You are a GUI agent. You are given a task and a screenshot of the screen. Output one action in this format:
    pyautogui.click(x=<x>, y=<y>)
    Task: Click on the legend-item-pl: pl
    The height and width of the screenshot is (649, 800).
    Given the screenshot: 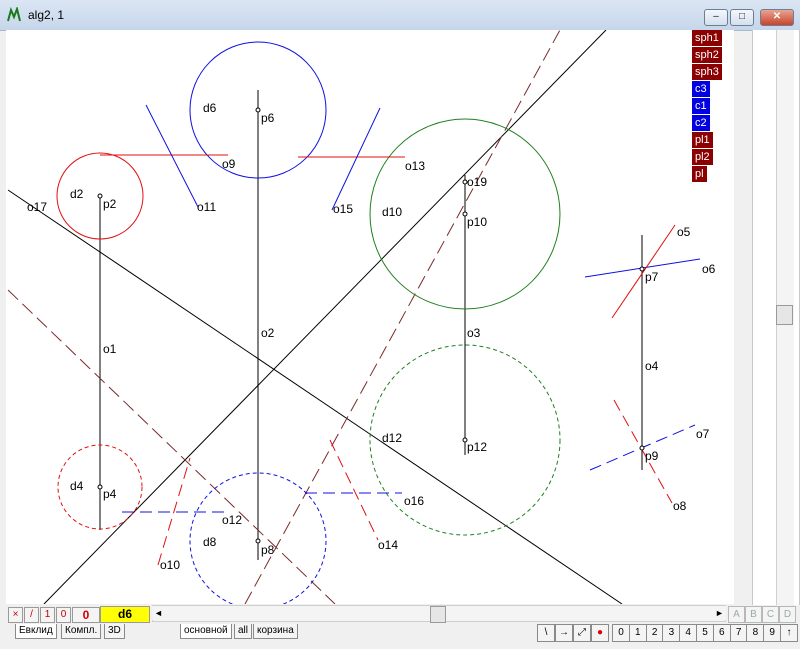 What is the action you would take?
    pyautogui.click(x=699, y=174)
    